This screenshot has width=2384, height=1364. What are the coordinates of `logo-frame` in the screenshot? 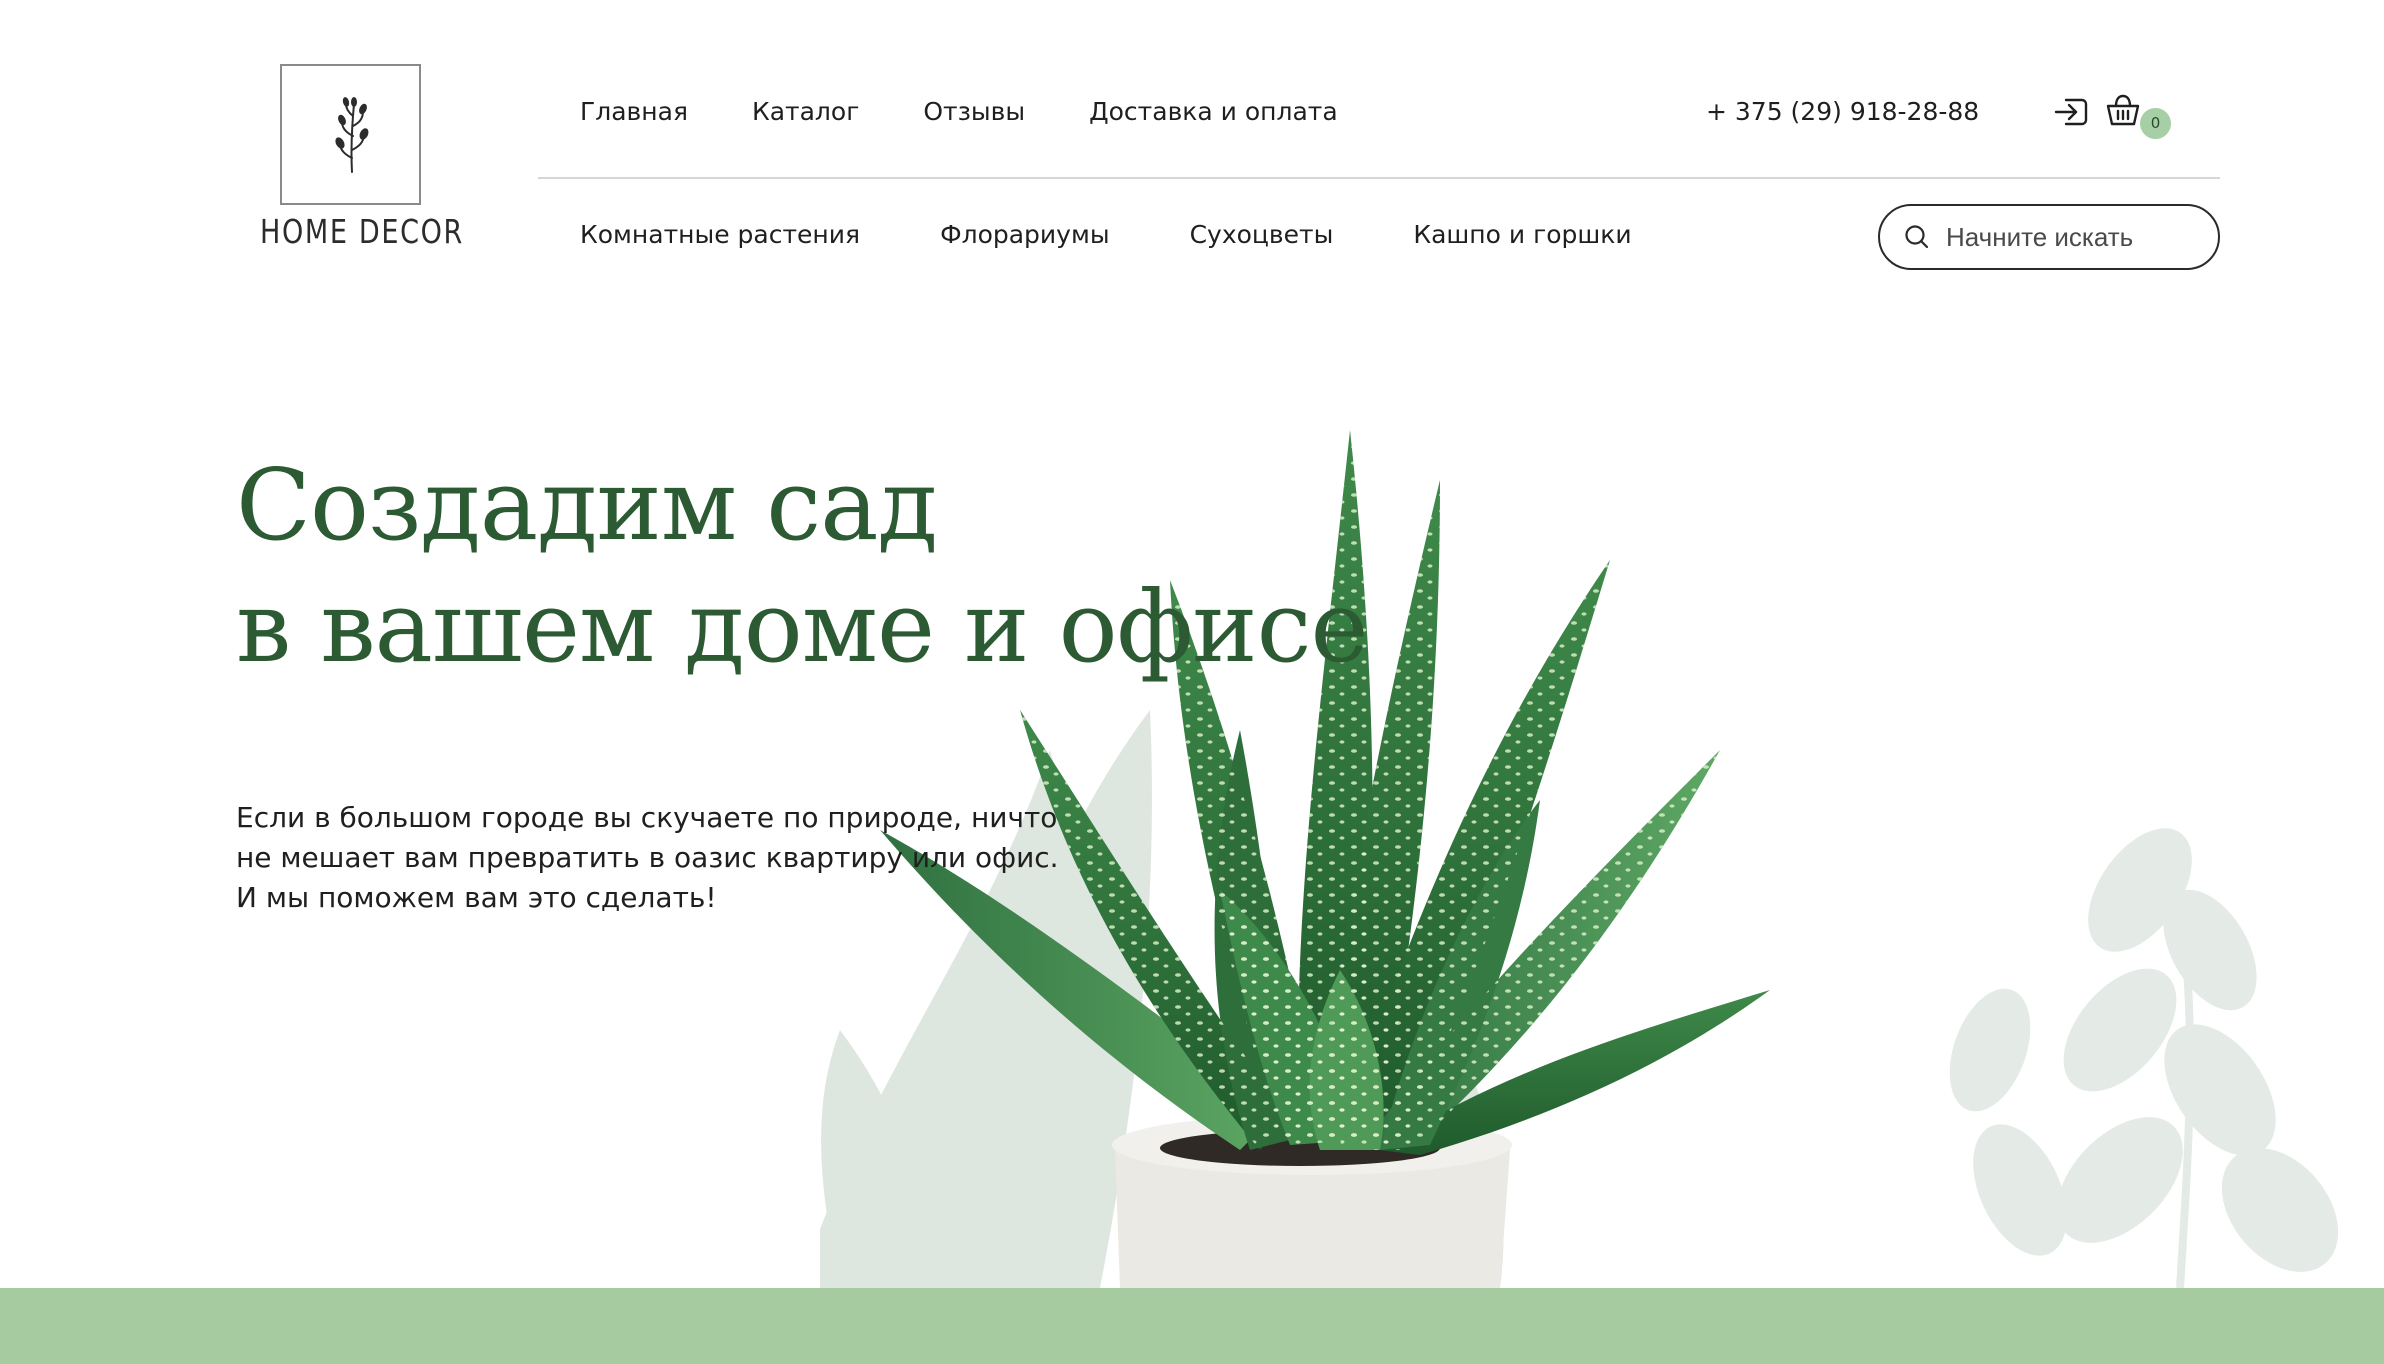 It's located at (350, 134).